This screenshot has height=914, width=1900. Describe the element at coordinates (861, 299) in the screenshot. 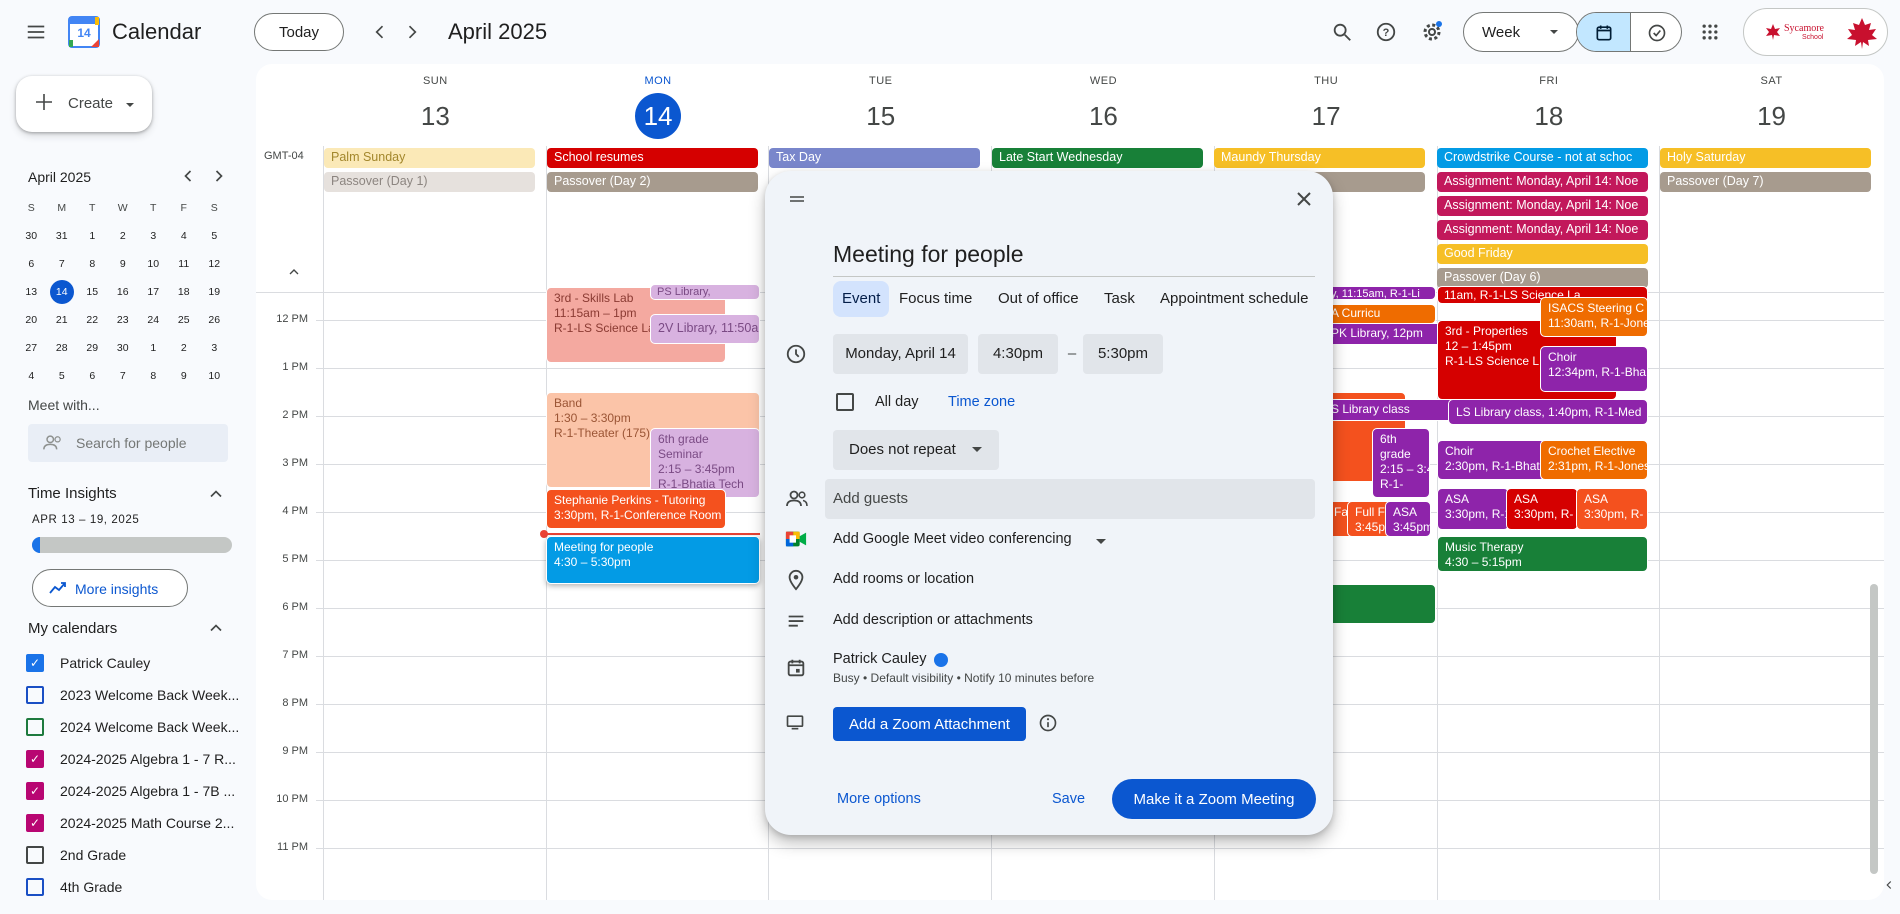

I see `tab-event: Event` at that location.